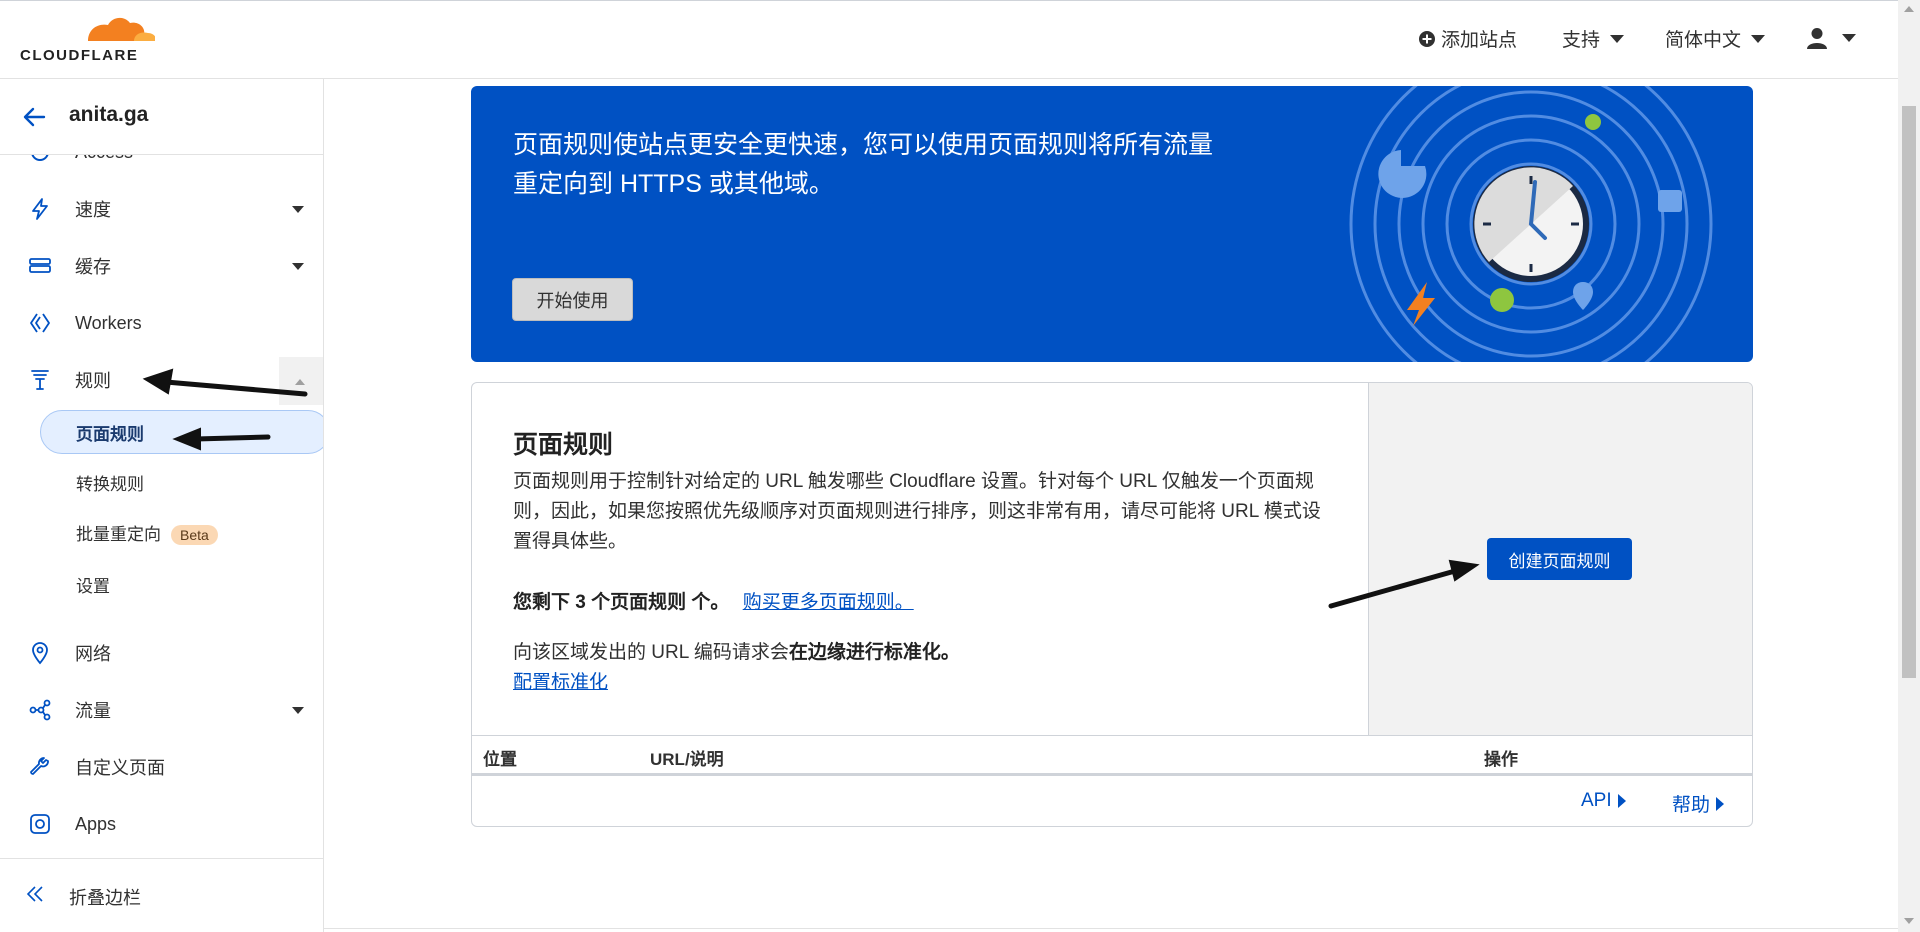  What do you see at coordinates (651, 652) in the screenshot?
I see `normalization-text: 向该区域发出的 URL 编码请求会` at bounding box center [651, 652].